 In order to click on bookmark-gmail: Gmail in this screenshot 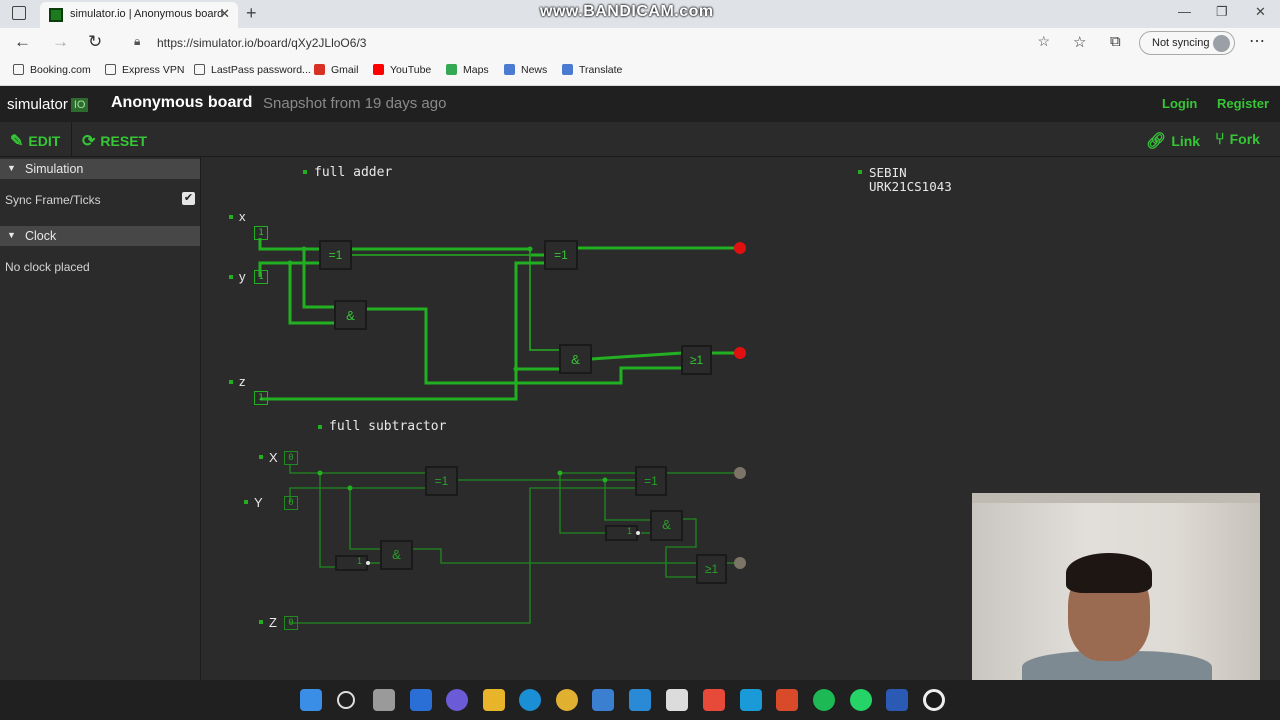, I will do `click(336, 70)`.